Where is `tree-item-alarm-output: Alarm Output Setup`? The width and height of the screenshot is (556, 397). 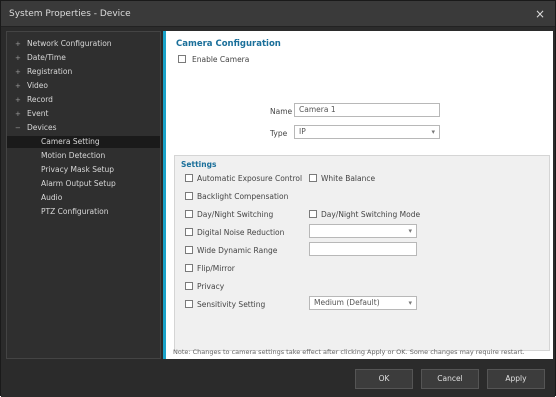
tree-item-alarm-output: Alarm Output Setup is located at coordinates (83, 184).